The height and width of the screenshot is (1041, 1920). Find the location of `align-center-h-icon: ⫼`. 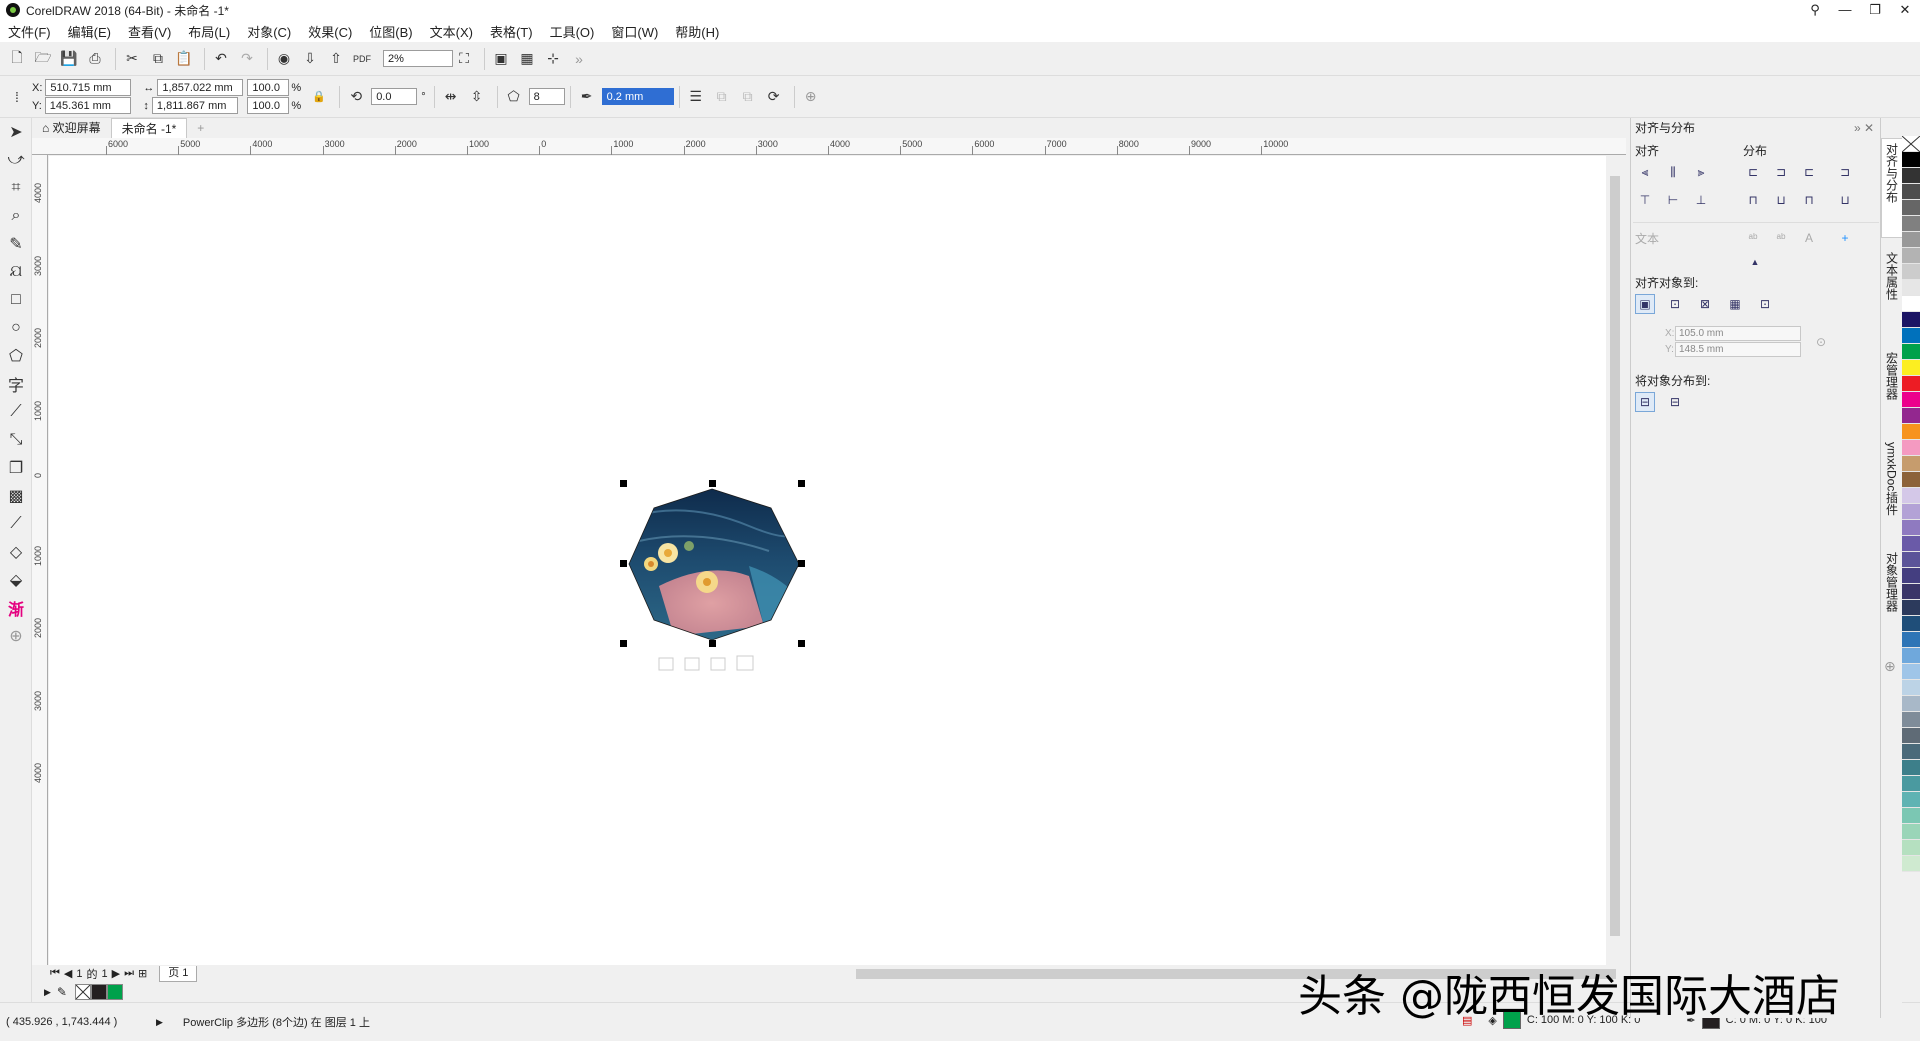

align-center-h-icon: ⫼ is located at coordinates (1673, 172).